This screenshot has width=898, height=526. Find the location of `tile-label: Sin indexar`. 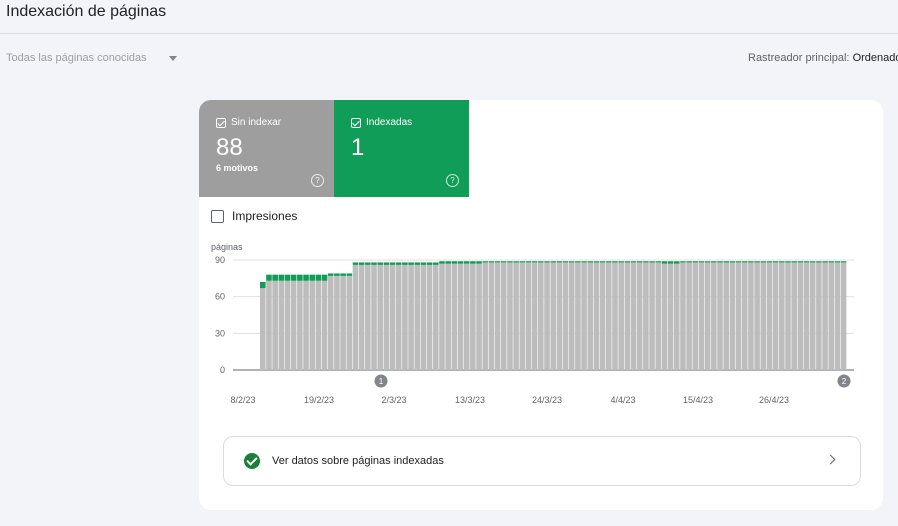

tile-label: Sin indexar is located at coordinates (256, 122).